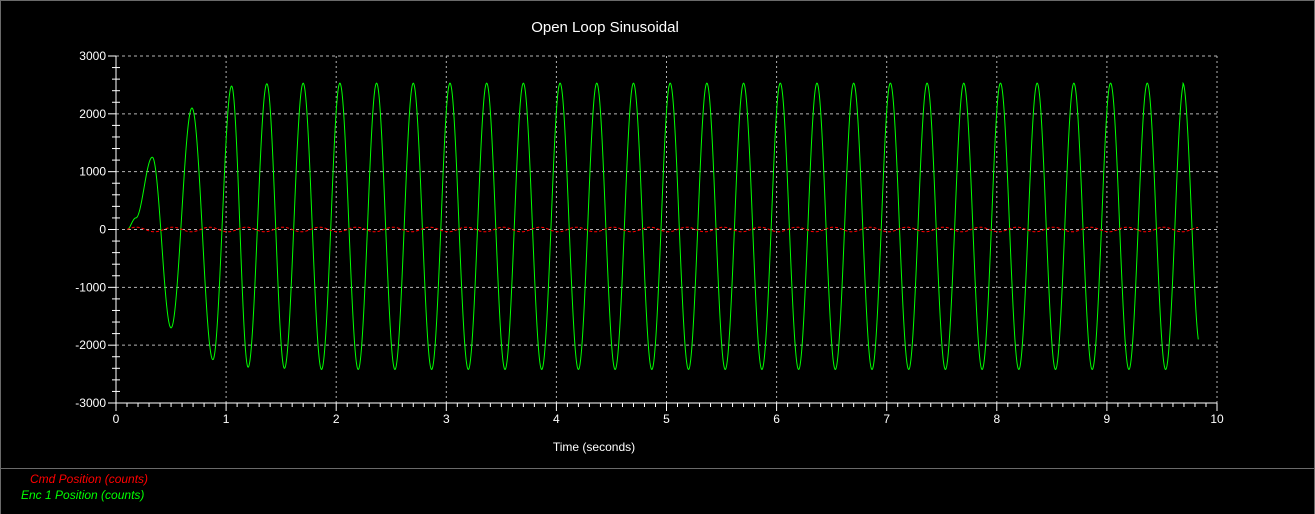  I want to click on x-tick-label: 3, so click(446, 419).